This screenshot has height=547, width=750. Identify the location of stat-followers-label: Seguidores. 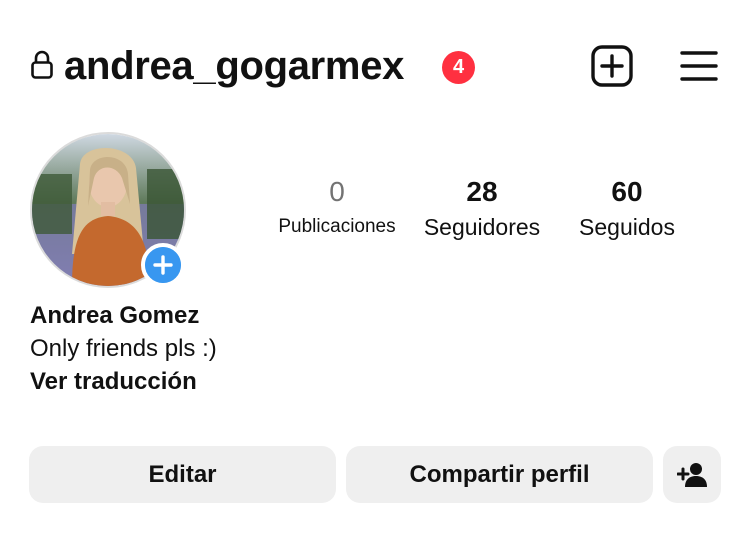
(482, 227).